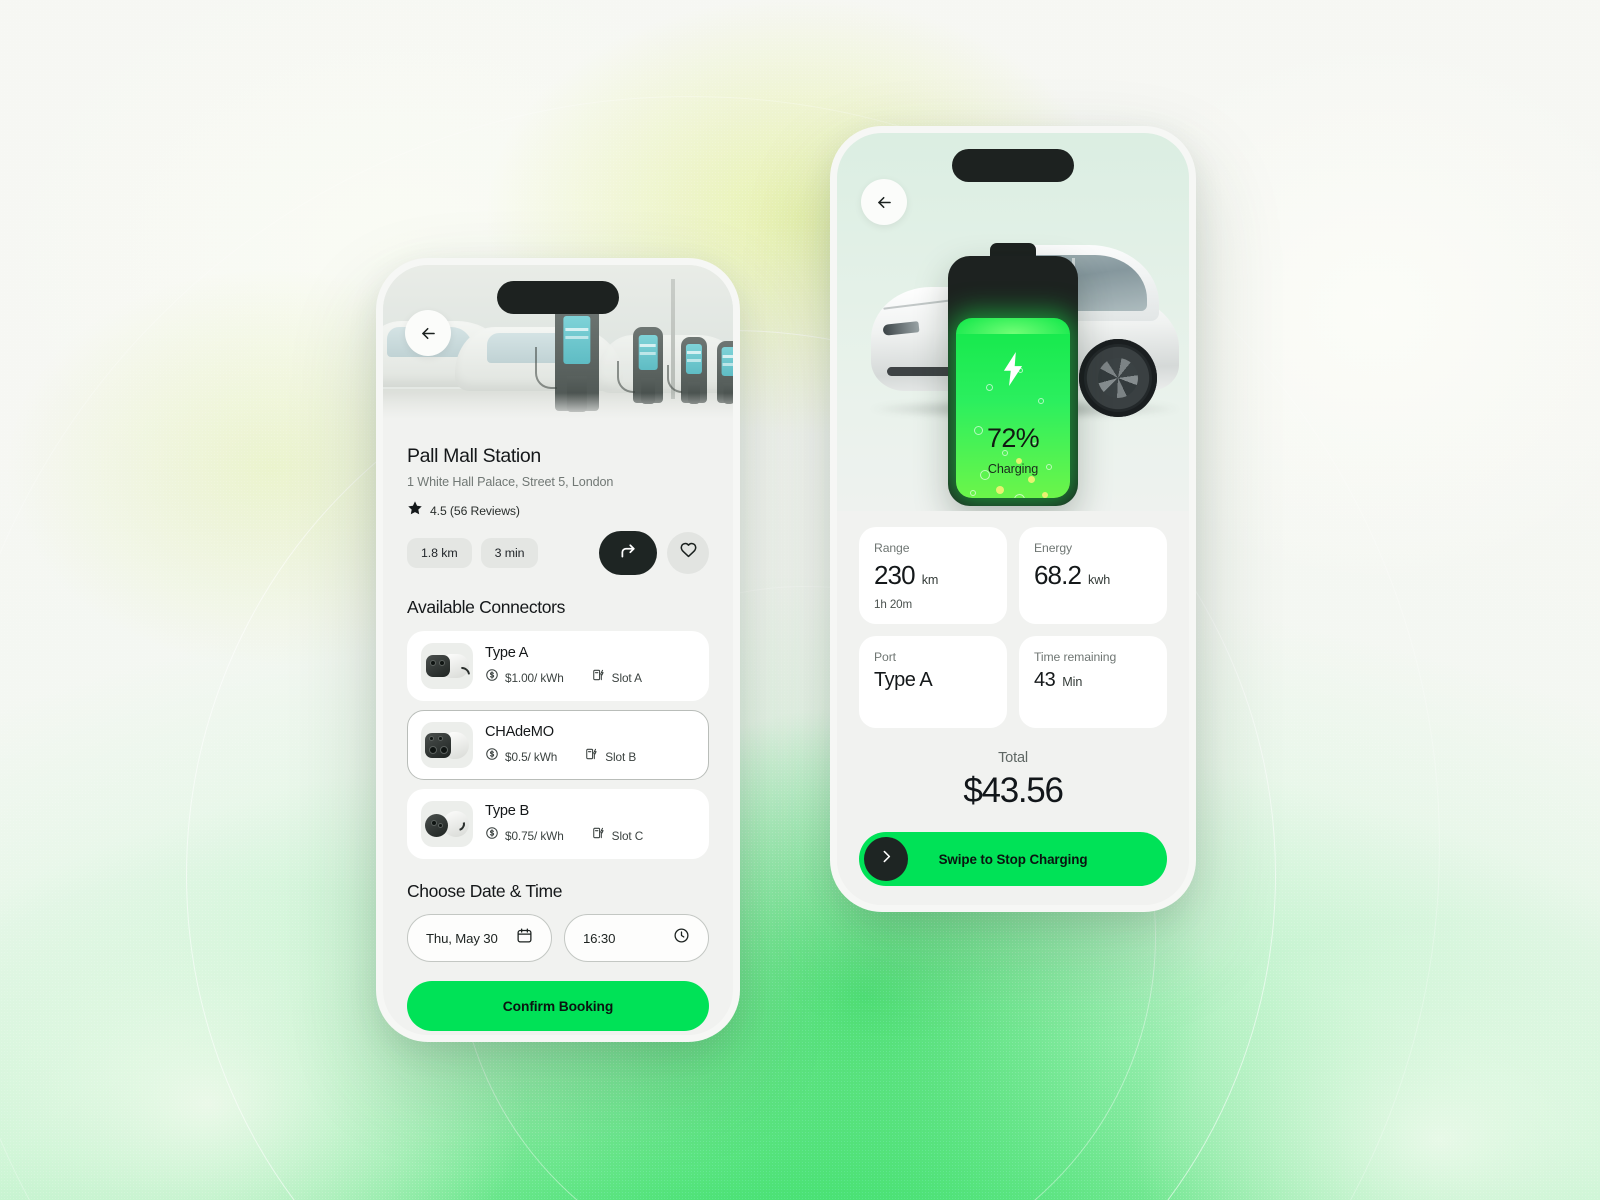 This screenshot has width=1600, height=1200. I want to click on list-item: Type A $1.00/ kWh Slot A, so click(558, 666).